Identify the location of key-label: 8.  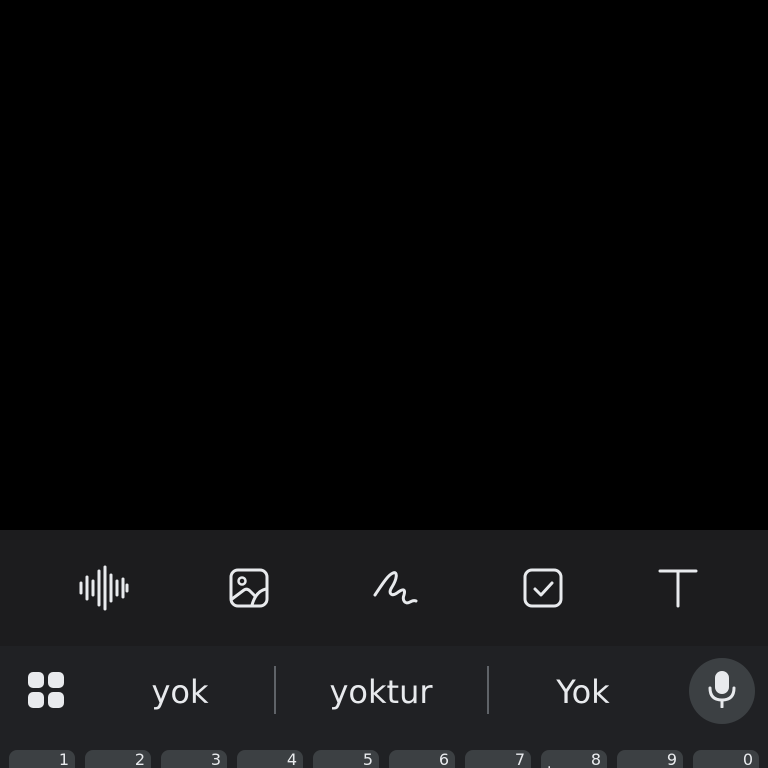
(595, 759).